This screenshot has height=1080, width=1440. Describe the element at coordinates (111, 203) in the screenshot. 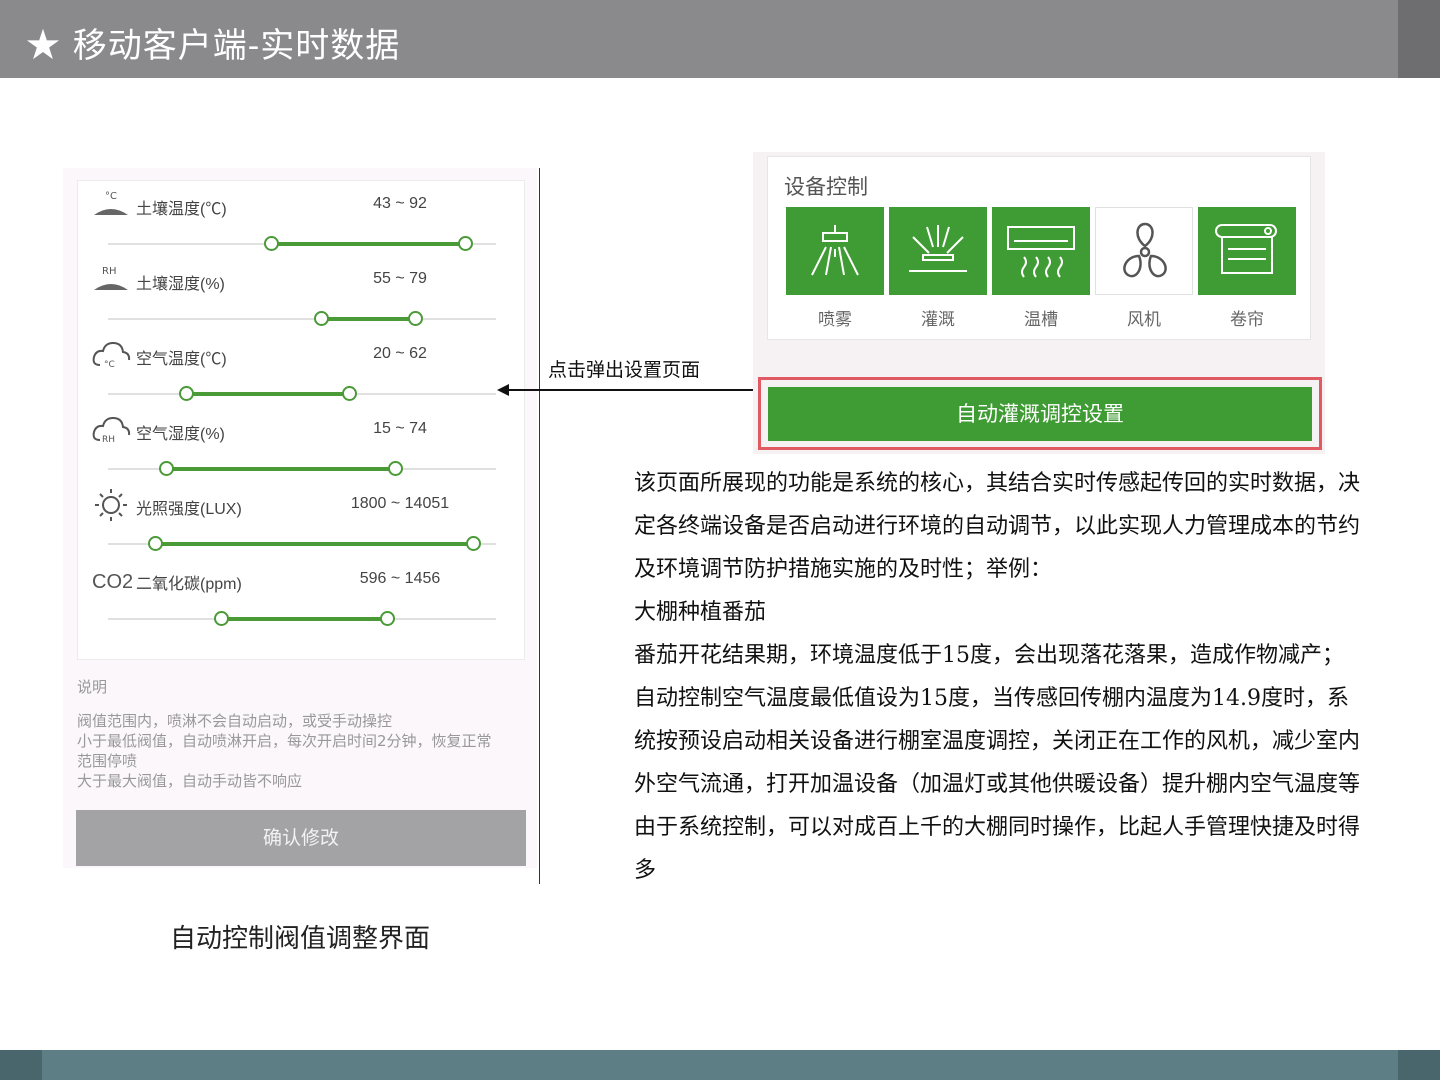

I see `soil-temperature-icon: °C` at that location.